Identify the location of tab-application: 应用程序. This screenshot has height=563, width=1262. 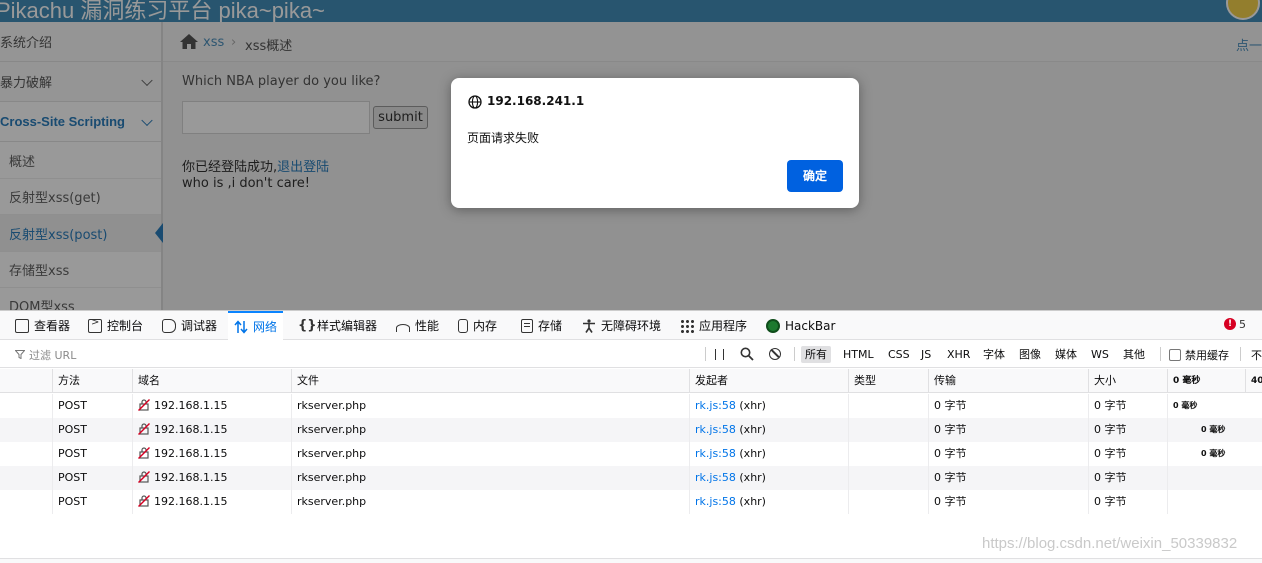
(713, 325).